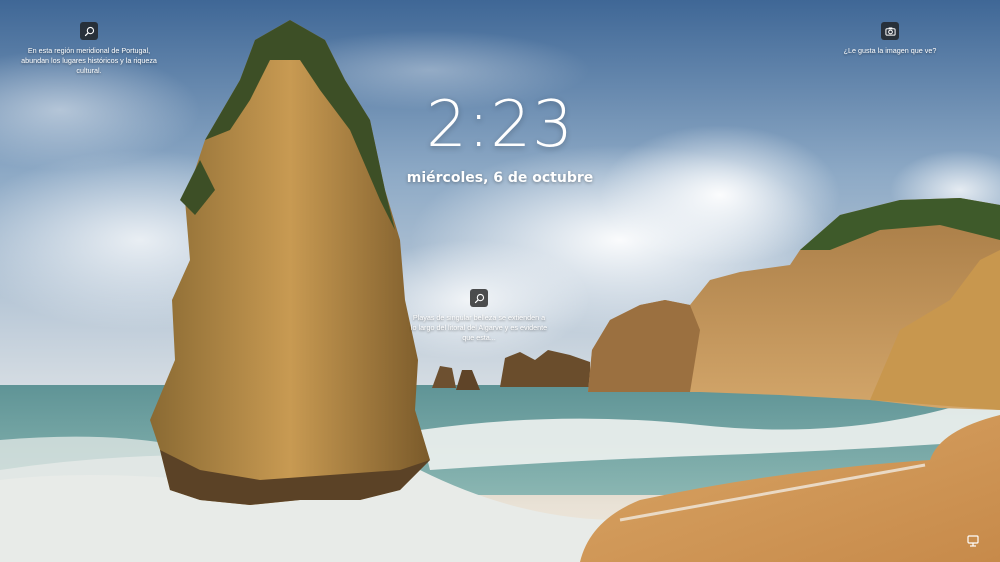 Image resolution: width=1000 pixels, height=562 pixels. Describe the element at coordinates (500, 125) in the screenshot. I see `lock-clock: 2:23` at that location.